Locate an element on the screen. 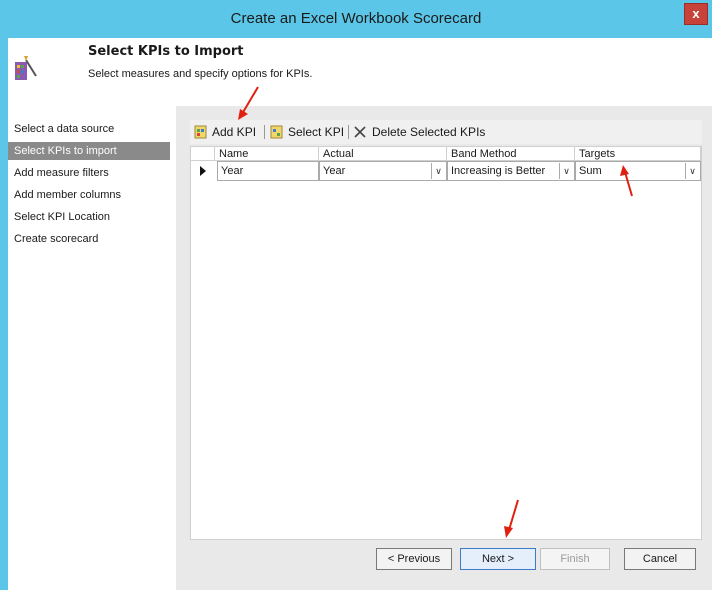 This screenshot has height=590, width=712. step-add-member-columns: Add member columns is located at coordinates (89, 195).